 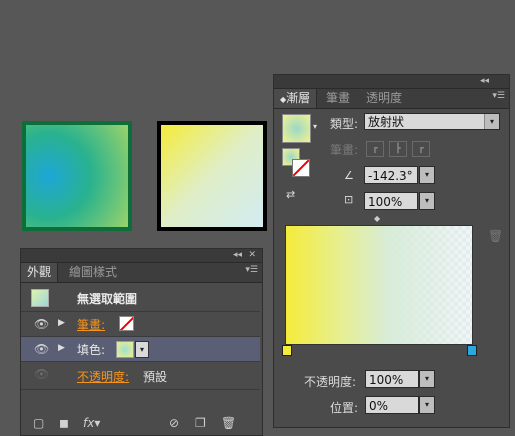 What do you see at coordinates (315, 126) in the screenshot?
I see `gradient-preset-dropdown-icon: ▾` at bounding box center [315, 126].